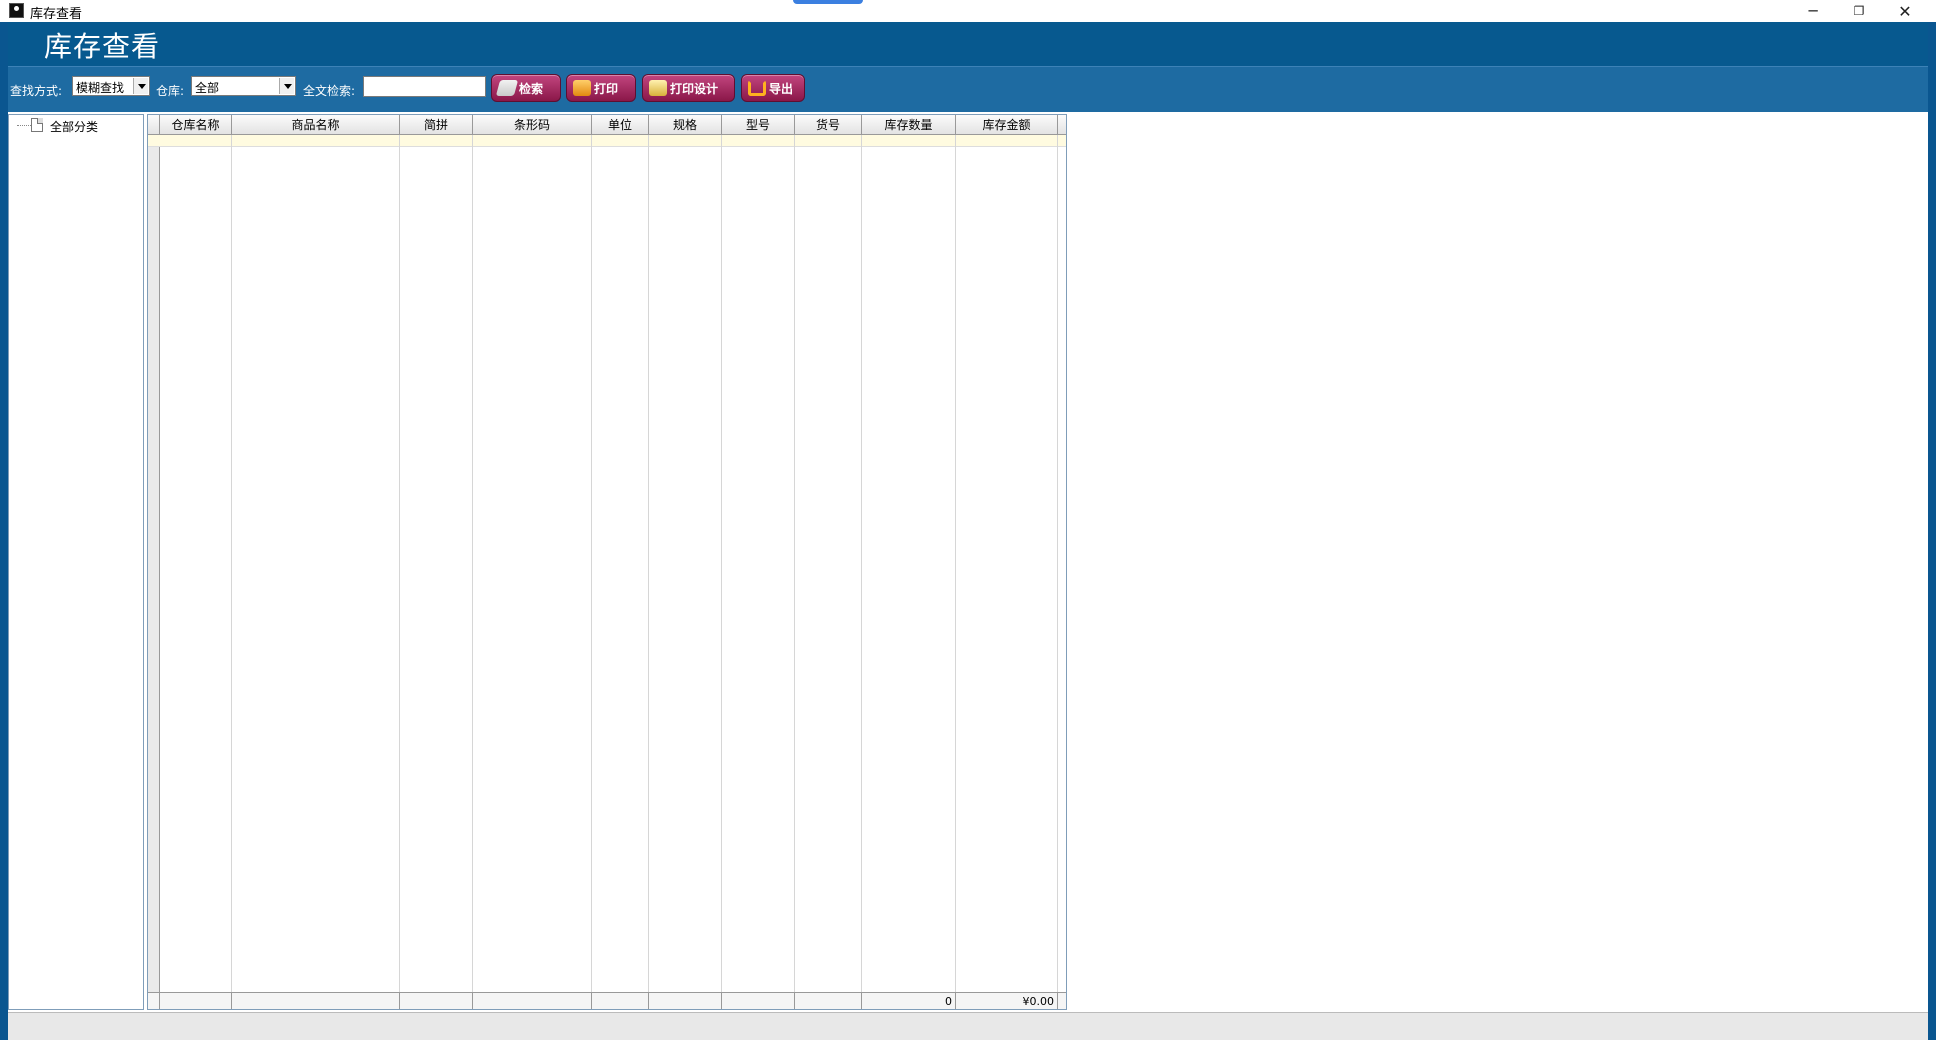 Image resolution: width=1936 pixels, height=1040 pixels. Describe the element at coordinates (1007, 125) in the screenshot. I see `column-header-stock-amount: 库存金额` at that location.